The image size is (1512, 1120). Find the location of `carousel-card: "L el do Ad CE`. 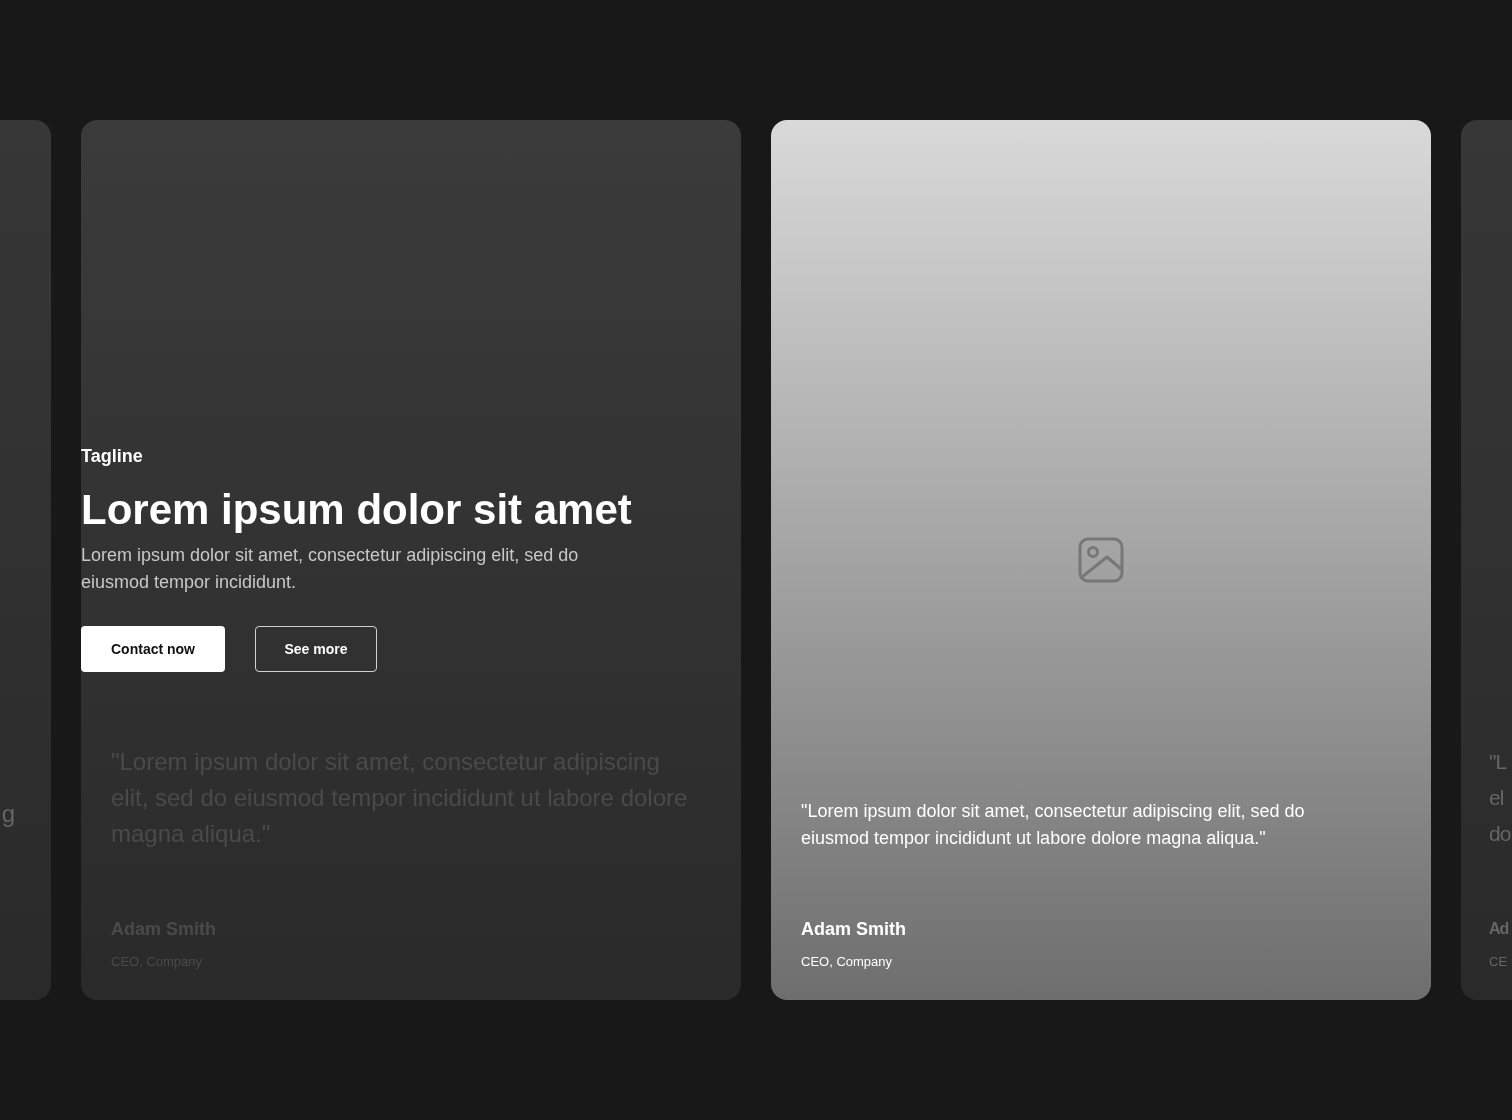

carousel-card: "L el do Ad CE is located at coordinates (1486, 560).